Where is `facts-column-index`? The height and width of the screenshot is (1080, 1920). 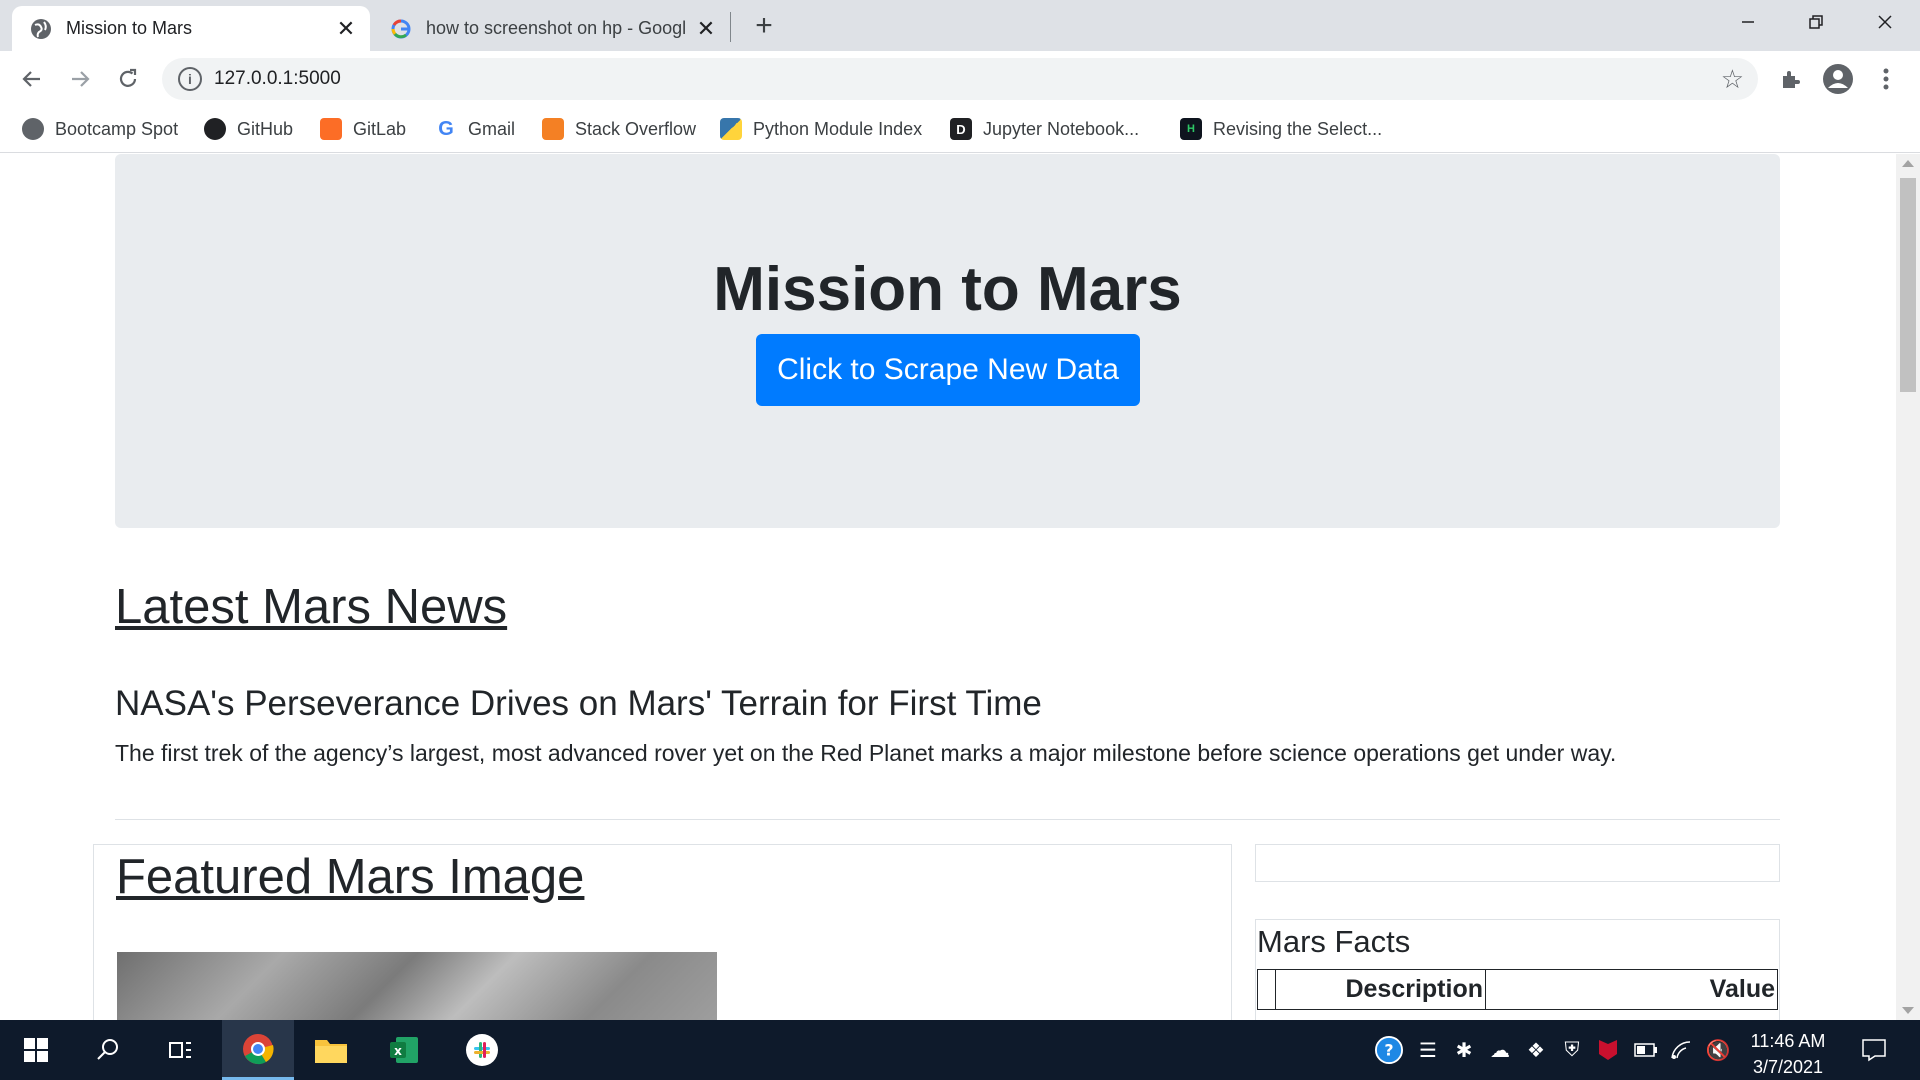
facts-column-index is located at coordinates (1266, 989).